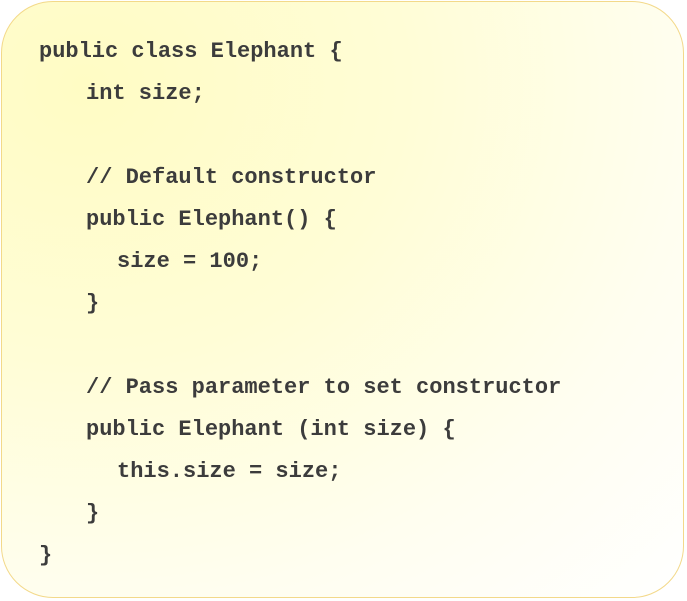 This screenshot has width=687, height=601. What do you see at coordinates (229, 471) in the screenshot?
I see `code-line-assign-param: this.size = size;` at bounding box center [229, 471].